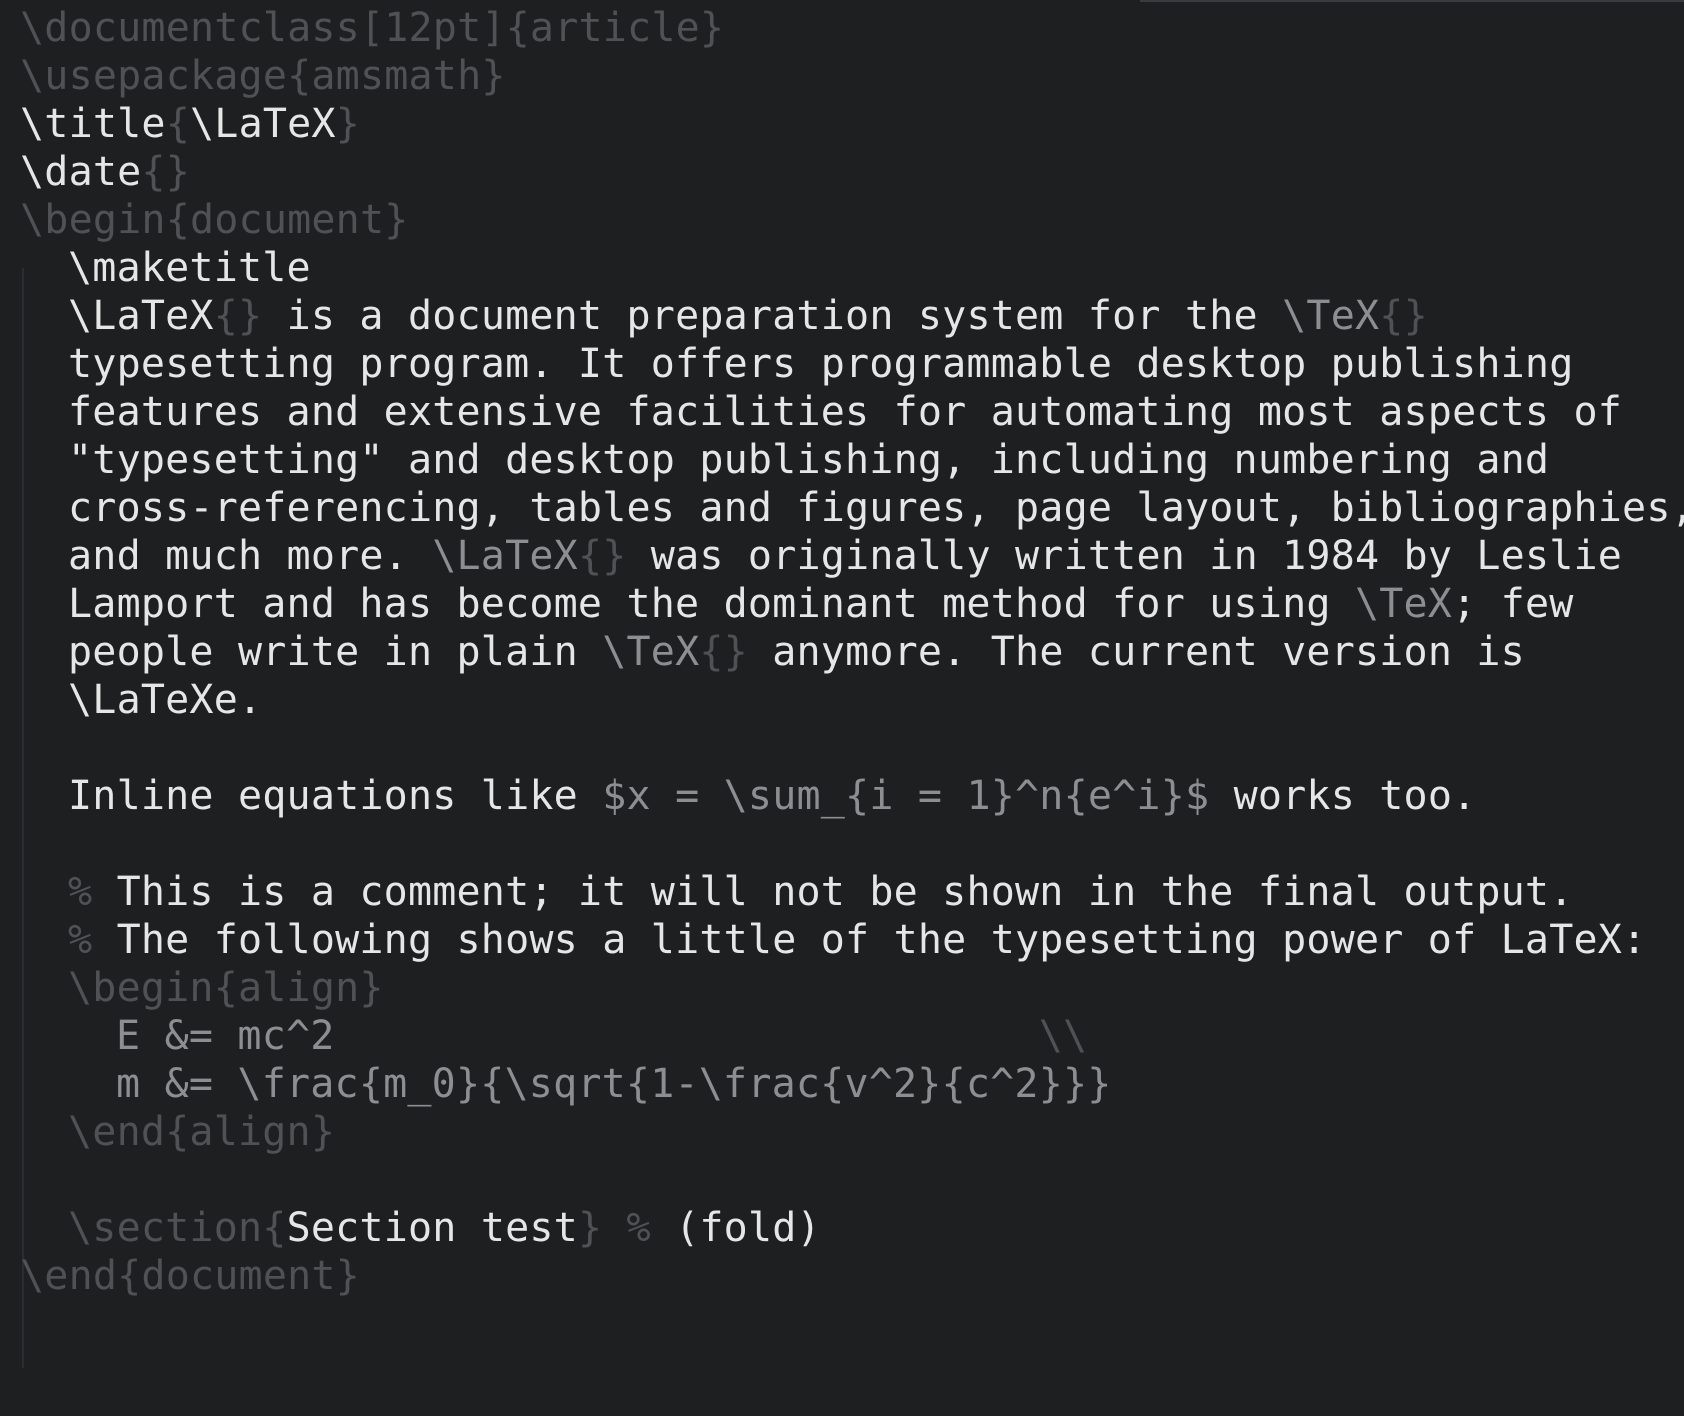  Describe the element at coordinates (1343, 796) in the screenshot. I see `code-token: works too.` at that location.